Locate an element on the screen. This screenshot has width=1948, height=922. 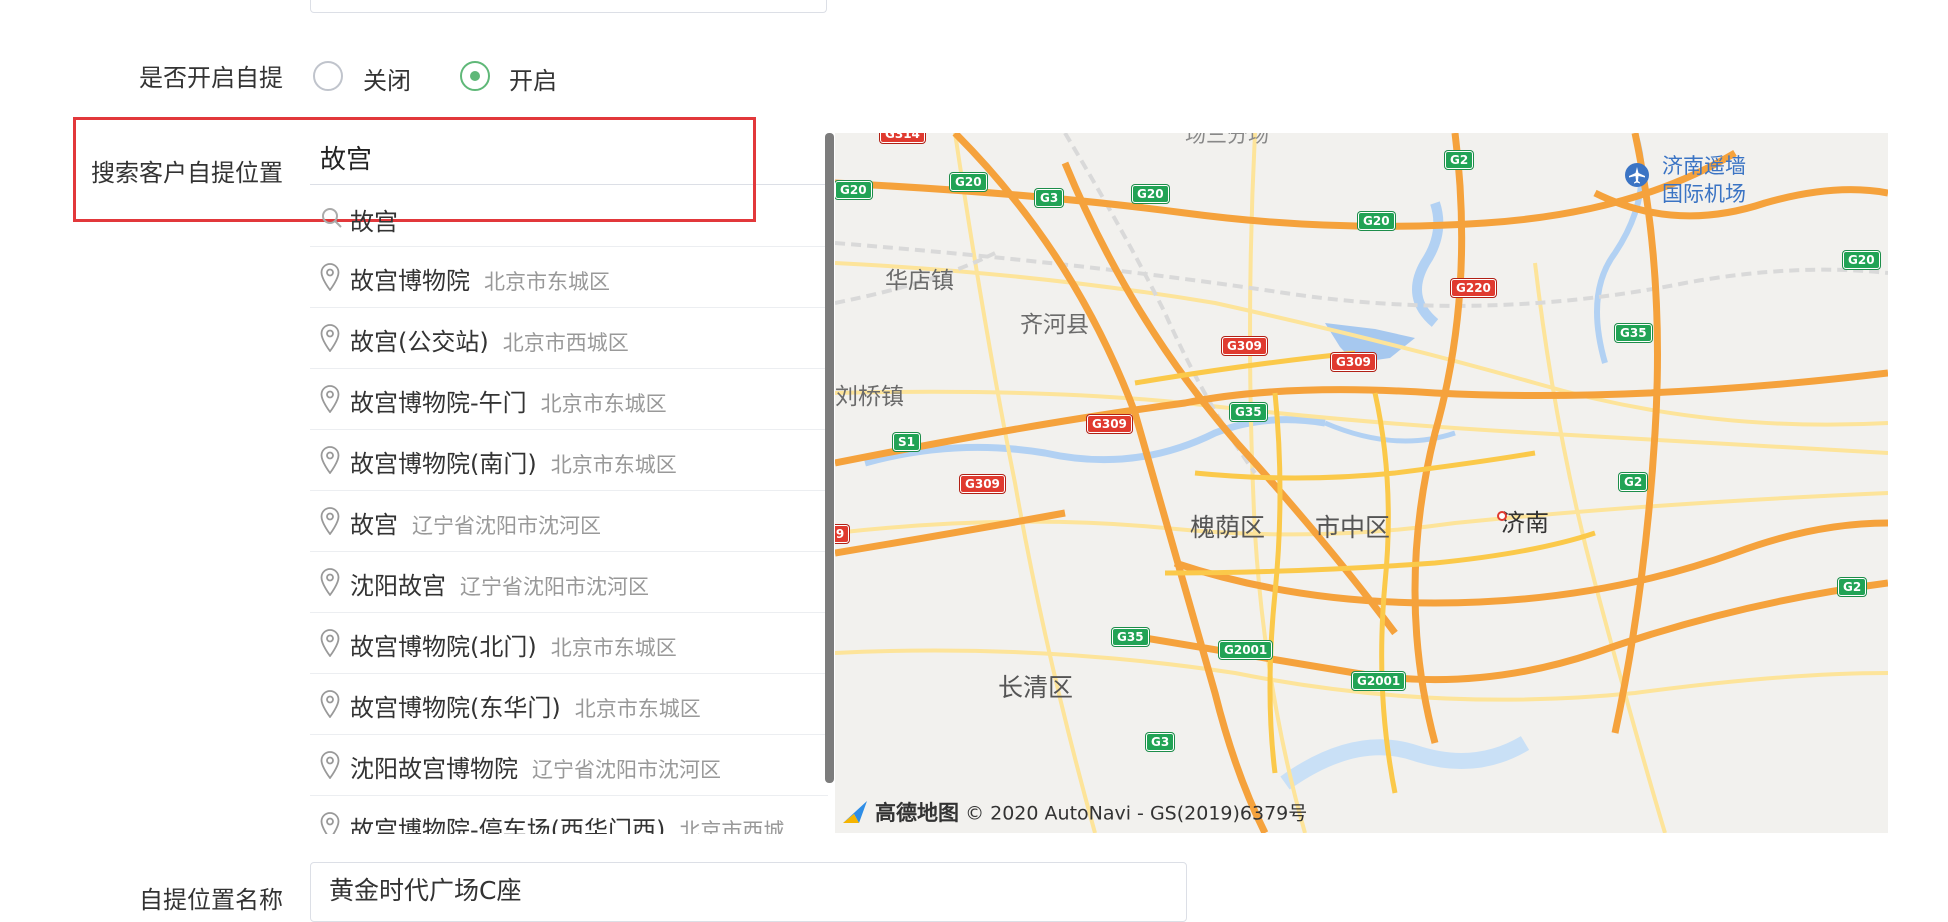
radio-off-label: 关闭 is located at coordinates (387, 78).